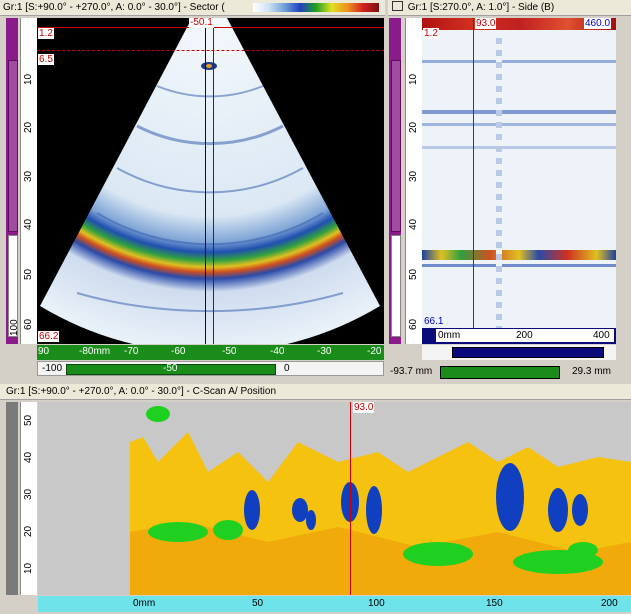 Image resolution: width=631 pixels, height=614 pixels. I want to click on sector-bottom-ruler: 90 -80mm -70 -60 -50 -40 -30 -20, so click(210, 352).